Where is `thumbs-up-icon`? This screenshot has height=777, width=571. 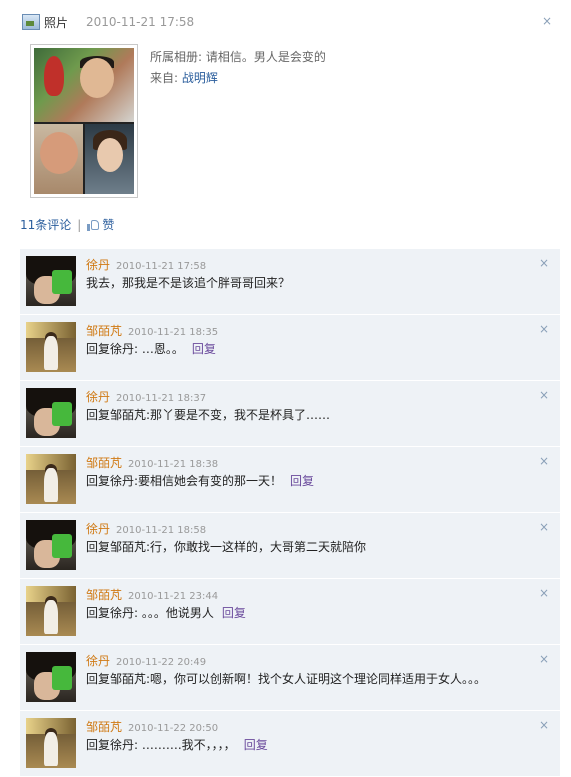
thumbs-up-icon is located at coordinates (93, 225).